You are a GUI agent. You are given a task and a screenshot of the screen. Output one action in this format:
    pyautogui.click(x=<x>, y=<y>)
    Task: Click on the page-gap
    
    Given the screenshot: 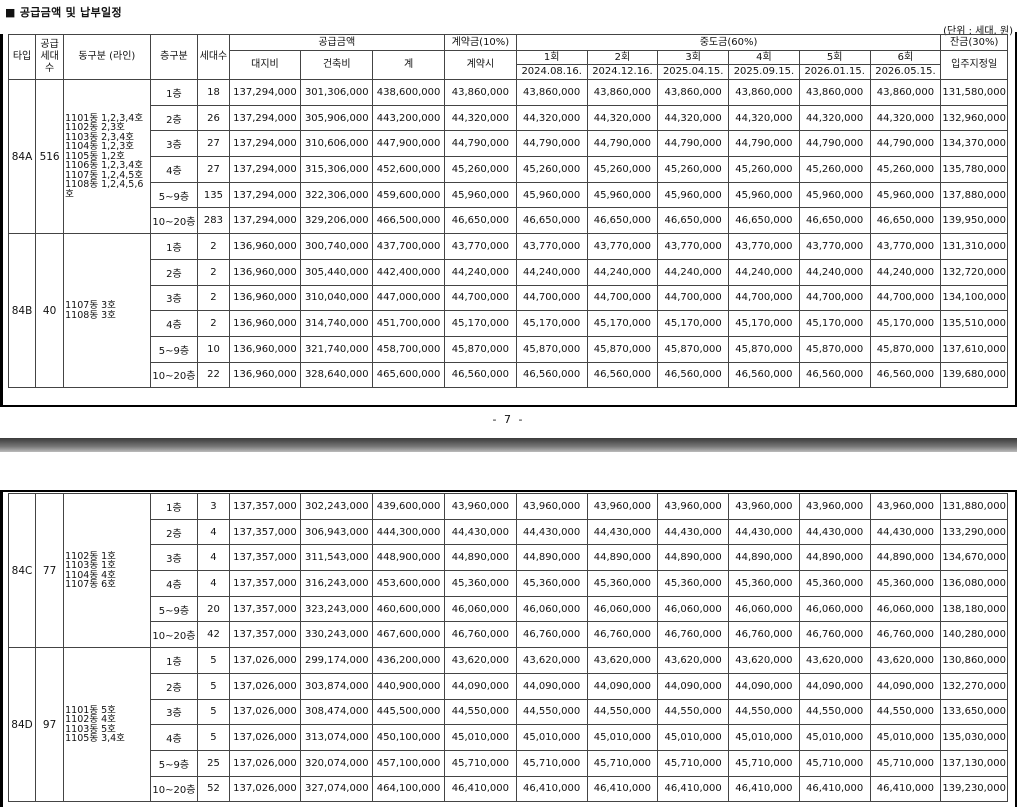 What is the action you would take?
    pyautogui.click(x=508, y=445)
    